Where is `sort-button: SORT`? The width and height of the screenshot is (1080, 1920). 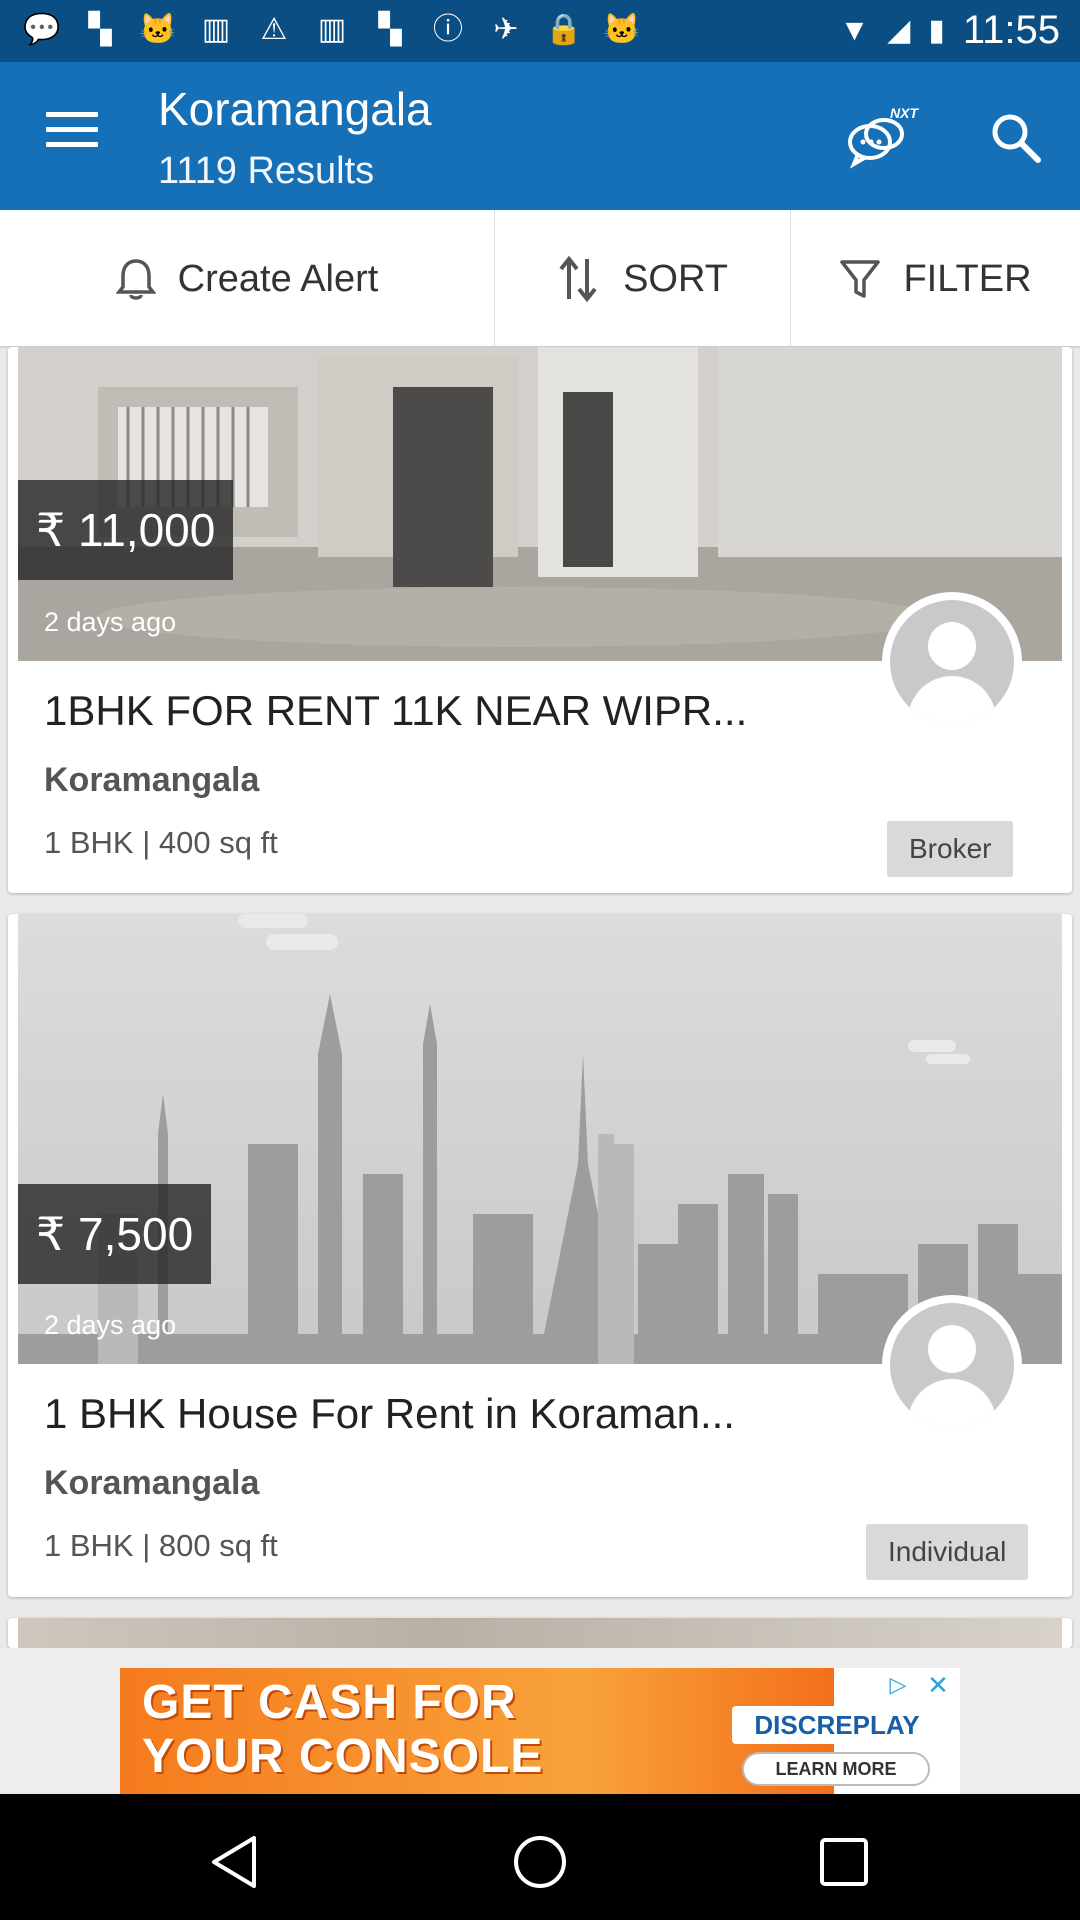
sort-button: SORT is located at coordinates (643, 279).